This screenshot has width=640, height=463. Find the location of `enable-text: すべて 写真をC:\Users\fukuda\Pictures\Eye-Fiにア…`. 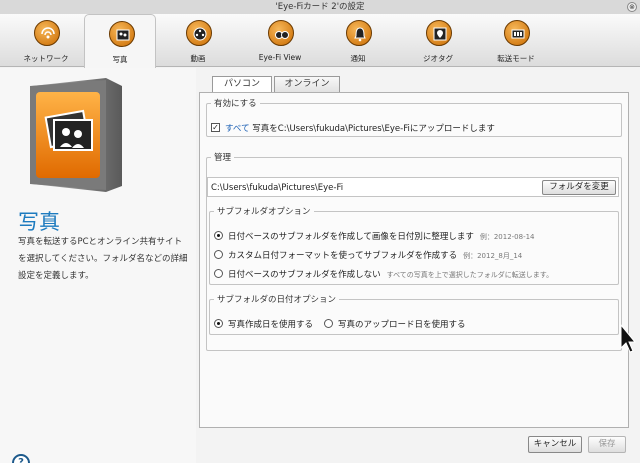

enable-text: すべて 写真をC:\Users\fukuda\Pictures\Eye-Fiにア… is located at coordinates (360, 128).